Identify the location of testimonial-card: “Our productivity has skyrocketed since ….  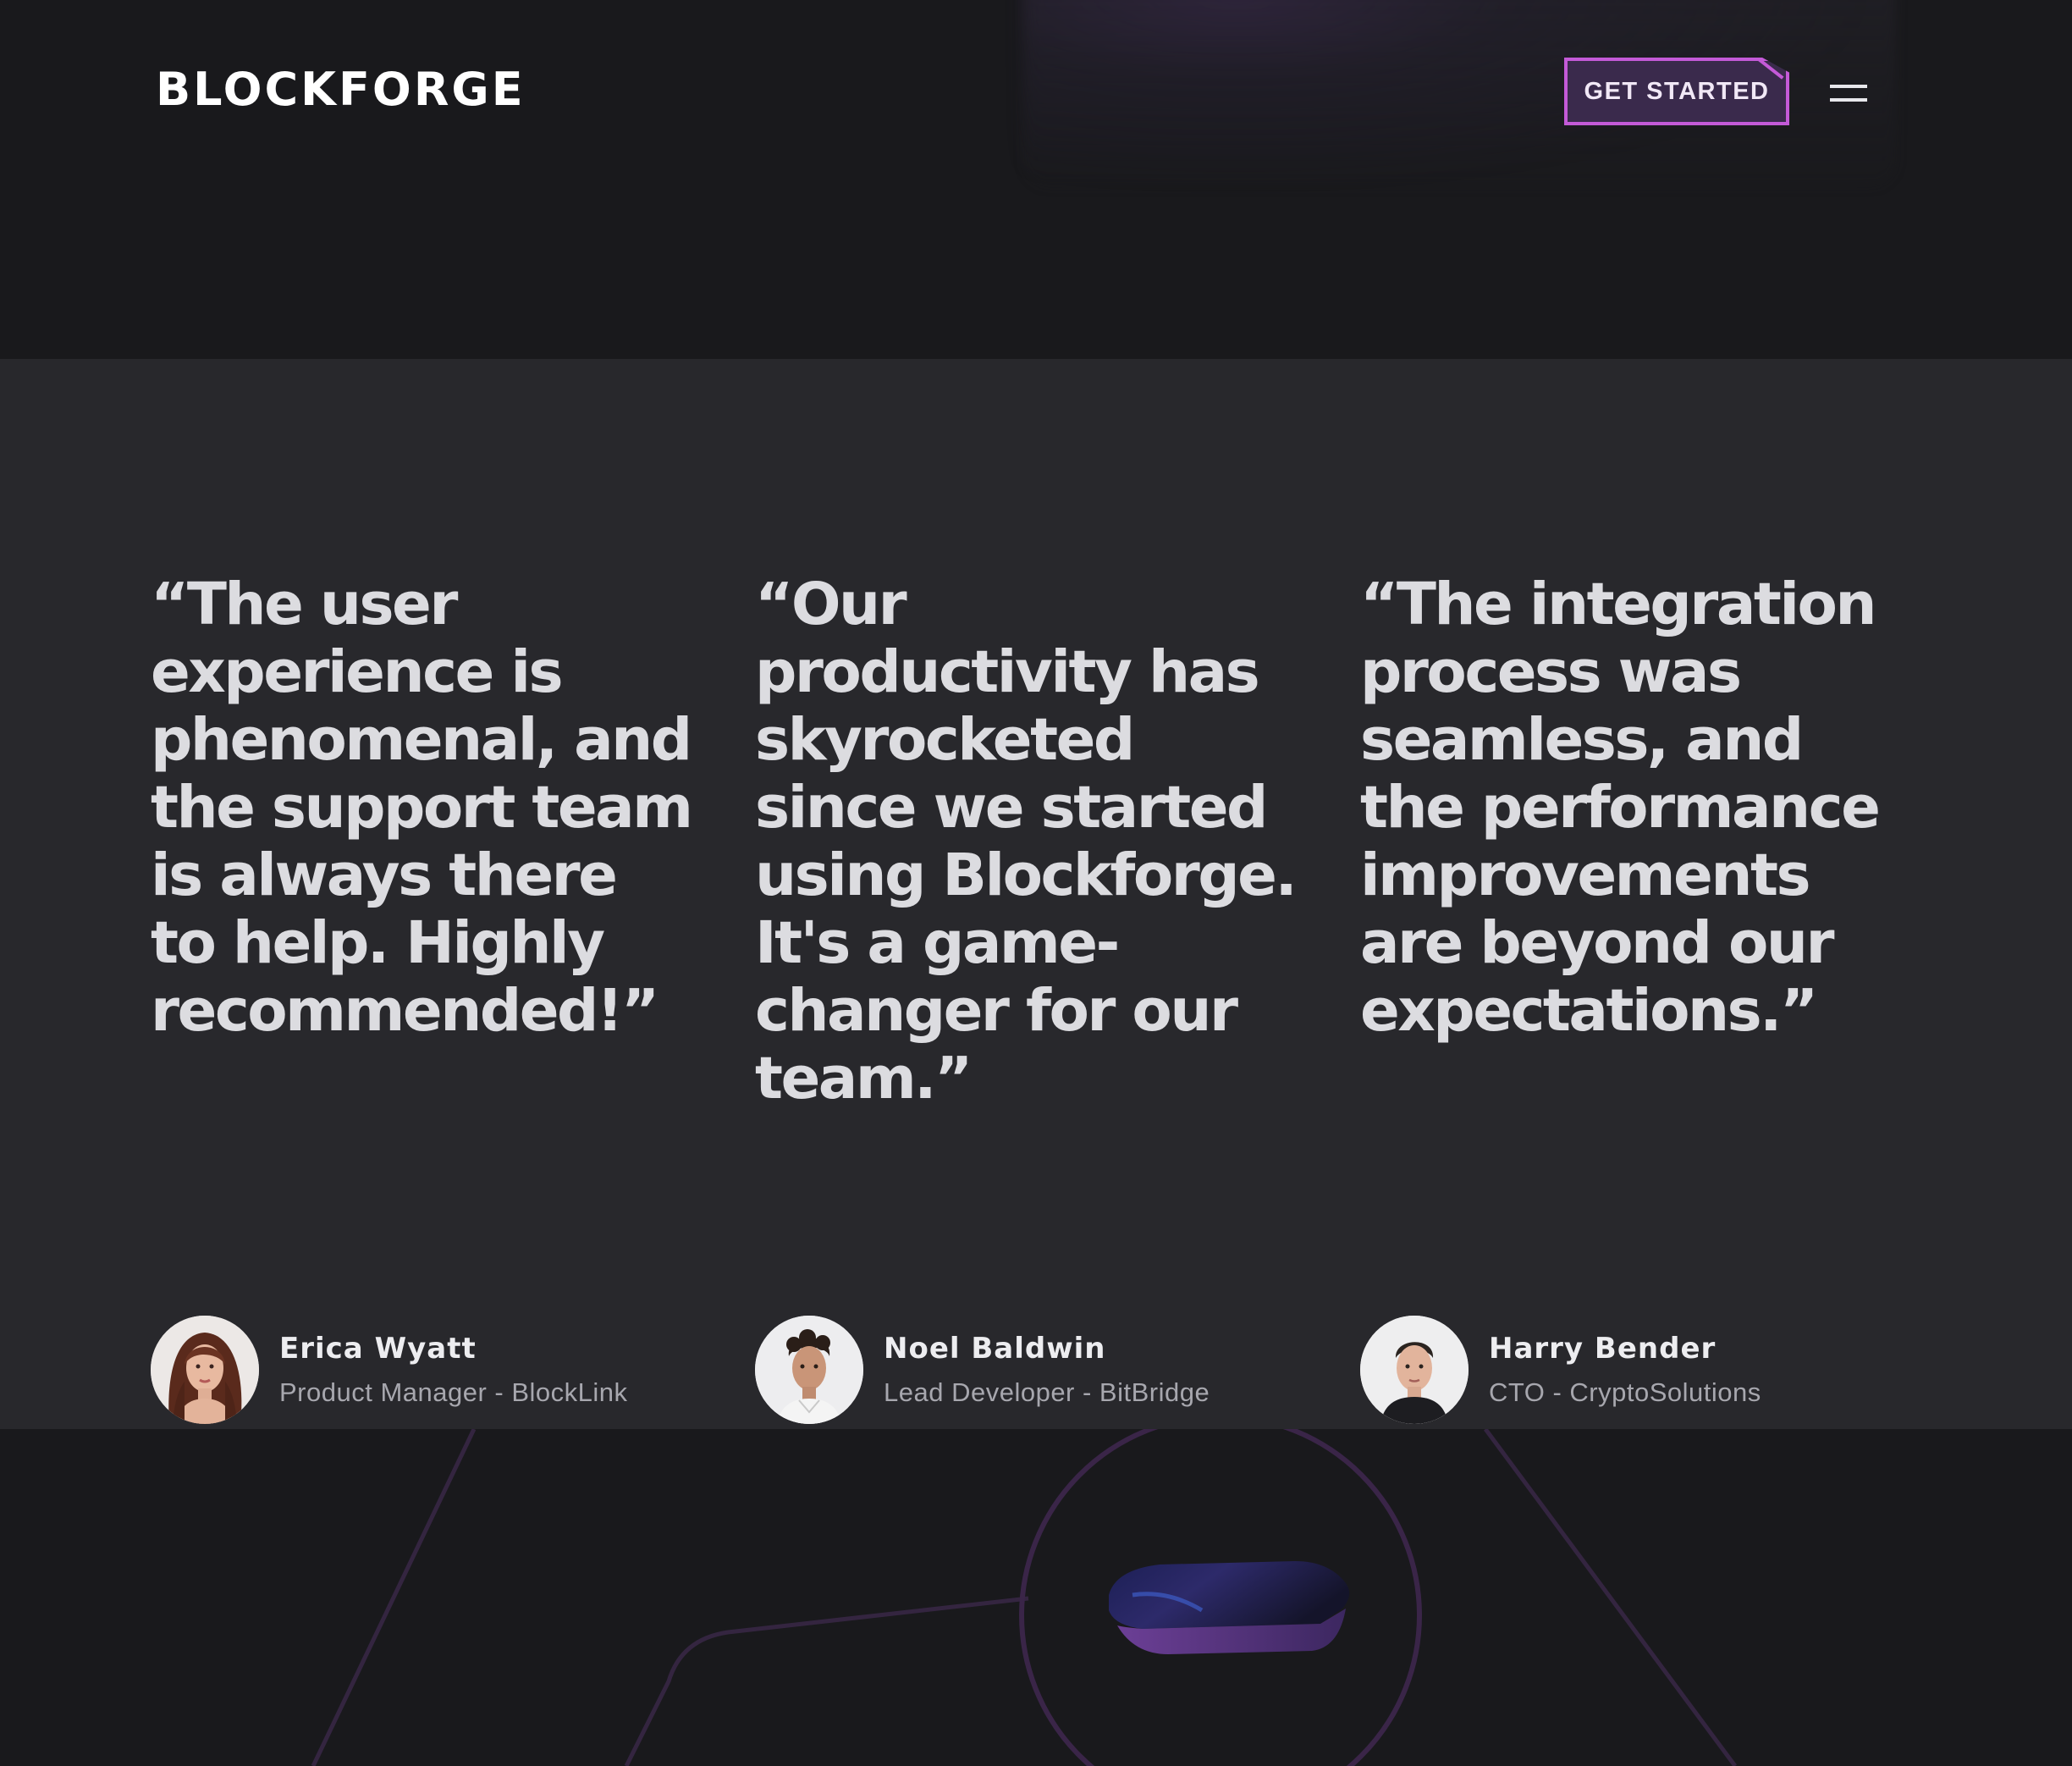
(1034, 997).